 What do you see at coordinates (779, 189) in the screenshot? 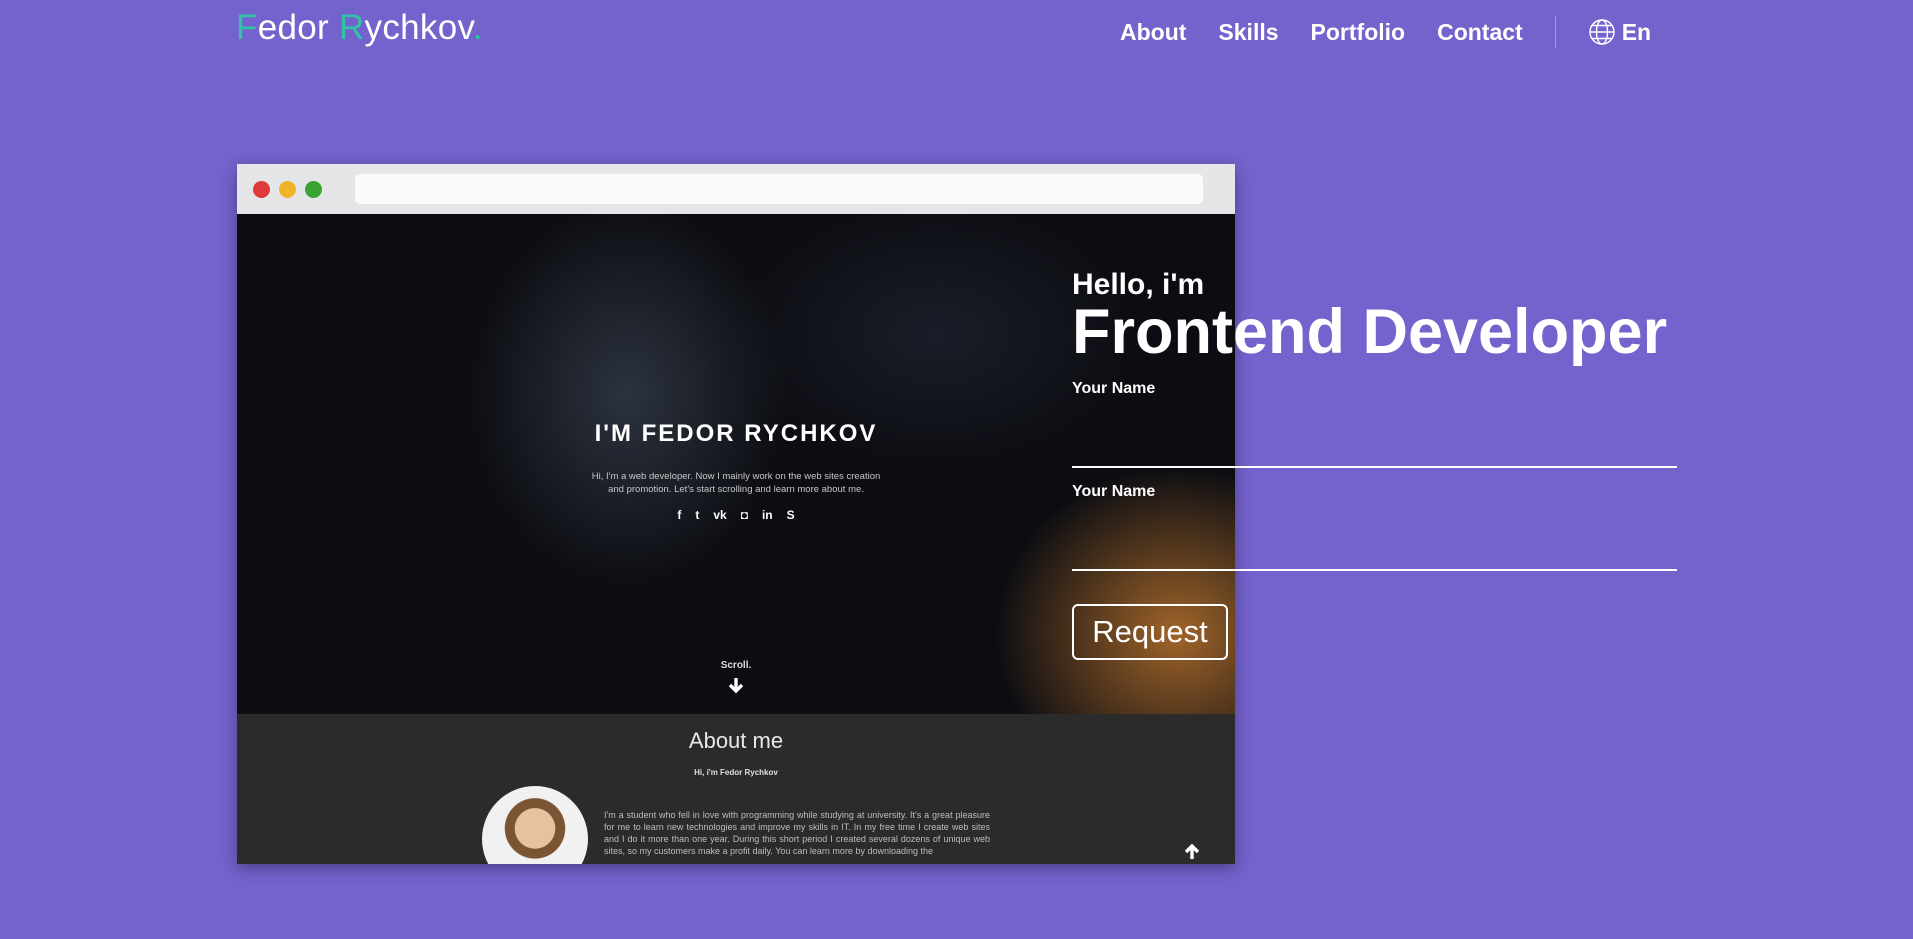
I see `address-bar` at bounding box center [779, 189].